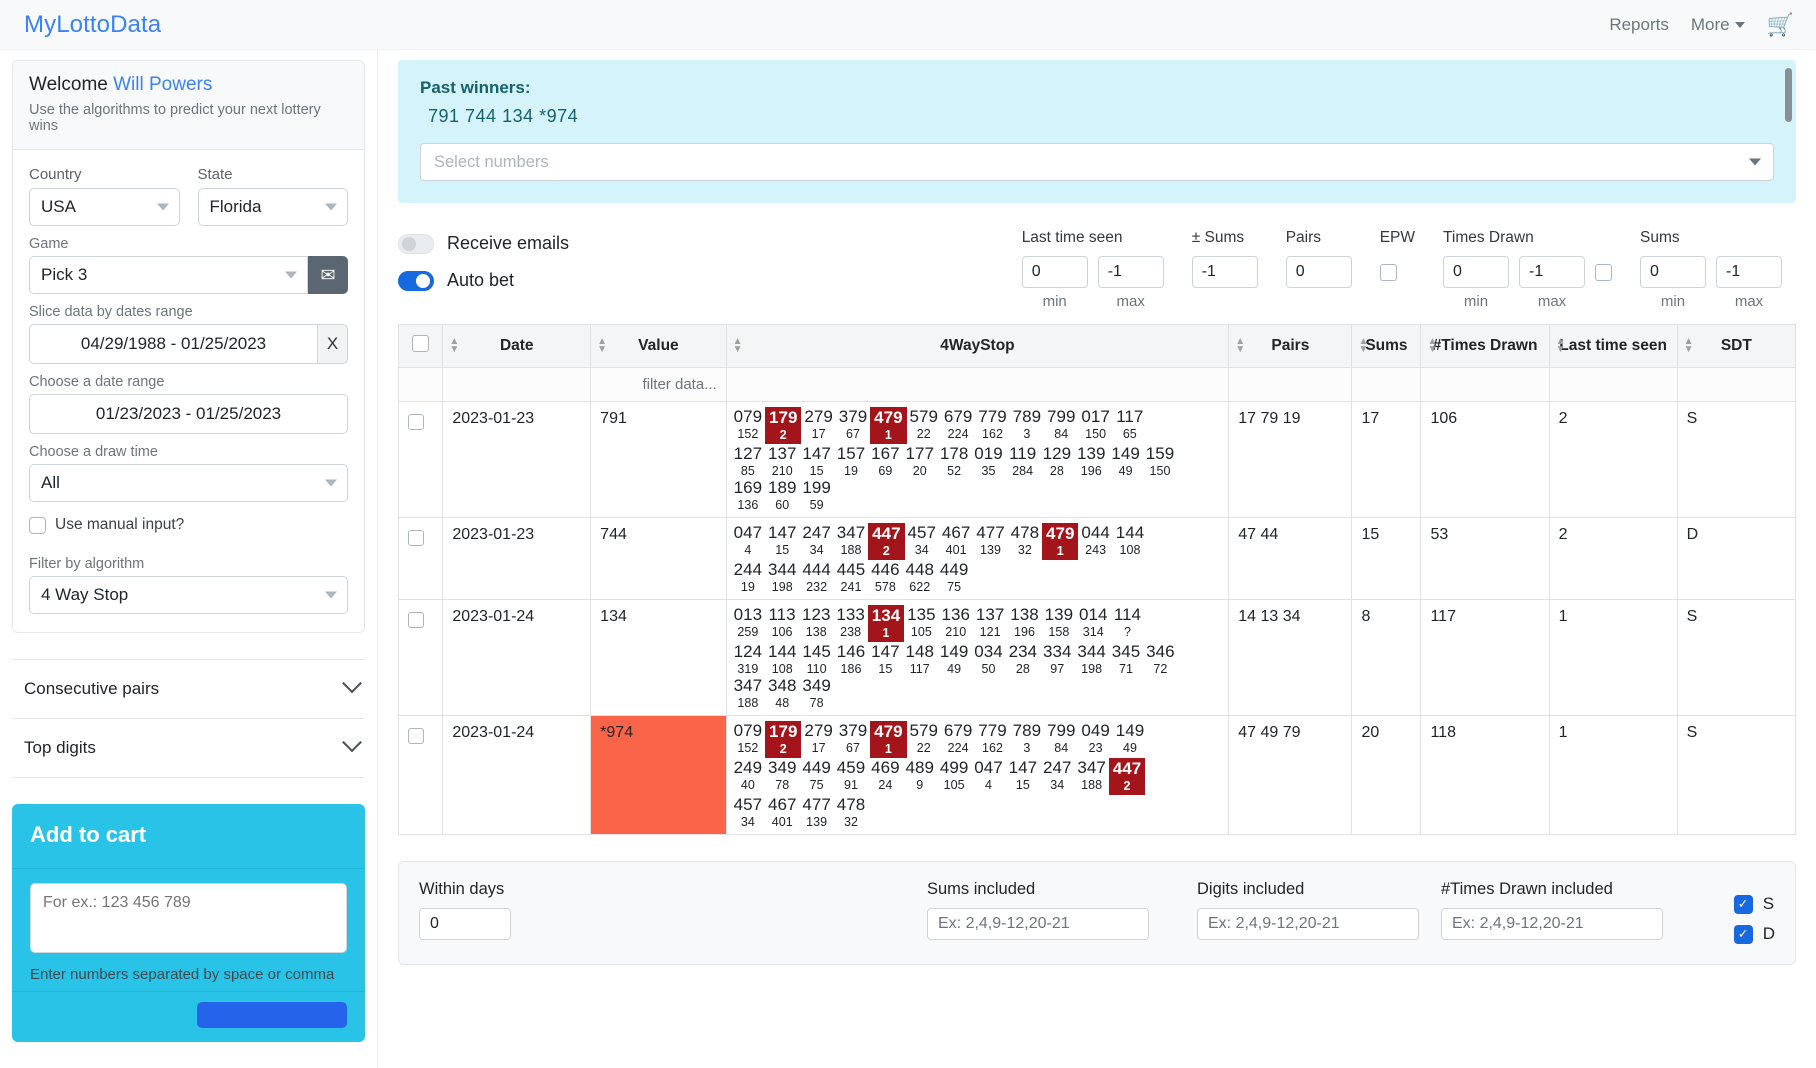  Describe the element at coordinates (1057, 659) in the screenshot. I see `number-chip: 334 97` at that location.